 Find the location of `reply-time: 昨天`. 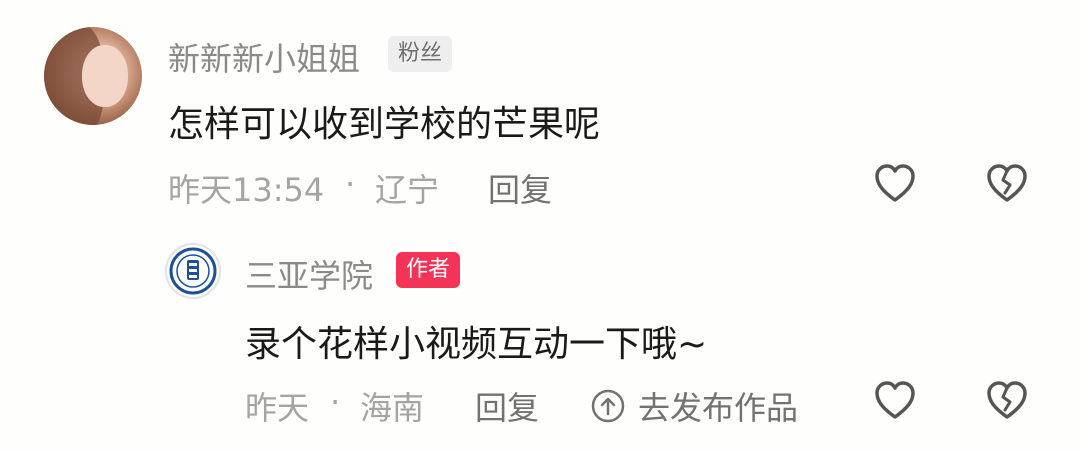

reply-time: 昨天 is located at coordinates (277, 408).